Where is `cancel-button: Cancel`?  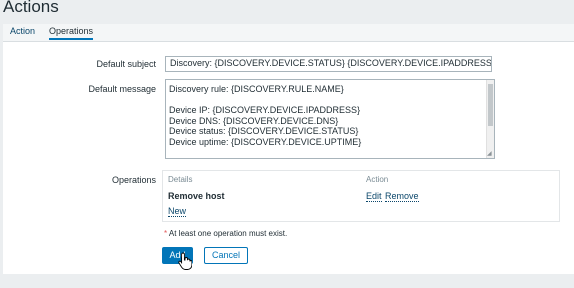
cancel-button: Cancel is located at coordinates (226, 255).